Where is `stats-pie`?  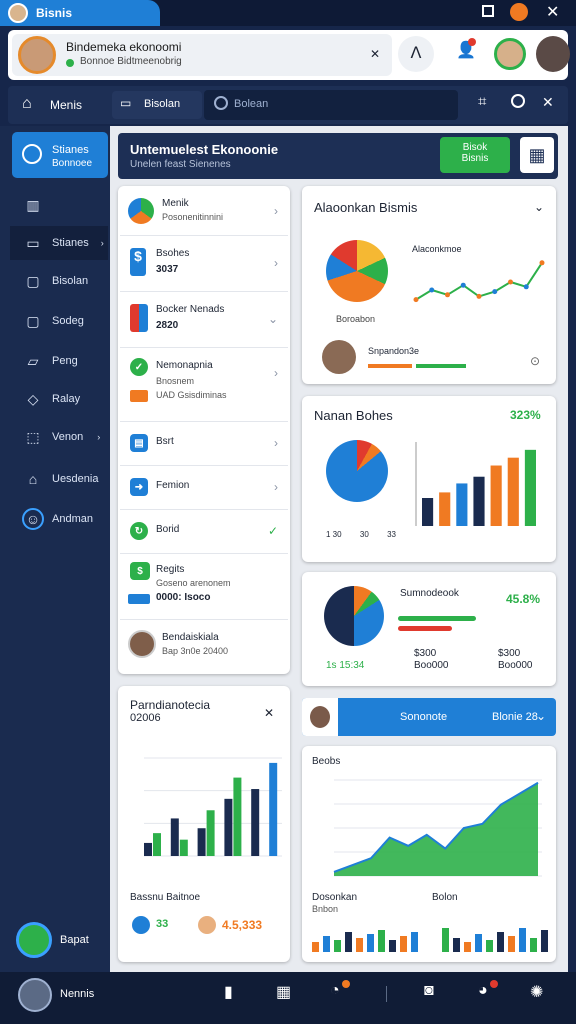
stats-pie is located at coordinates (357, 471).